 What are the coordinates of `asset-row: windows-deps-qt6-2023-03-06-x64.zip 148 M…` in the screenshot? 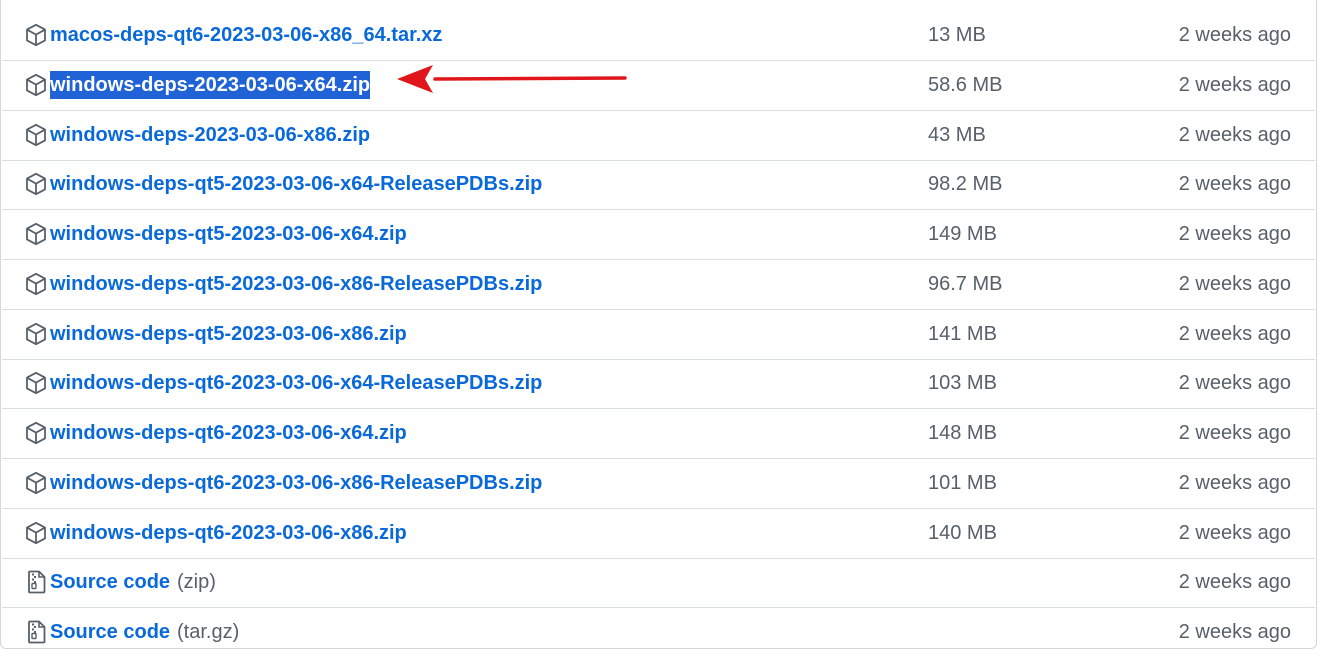 It's located at (658, 434).